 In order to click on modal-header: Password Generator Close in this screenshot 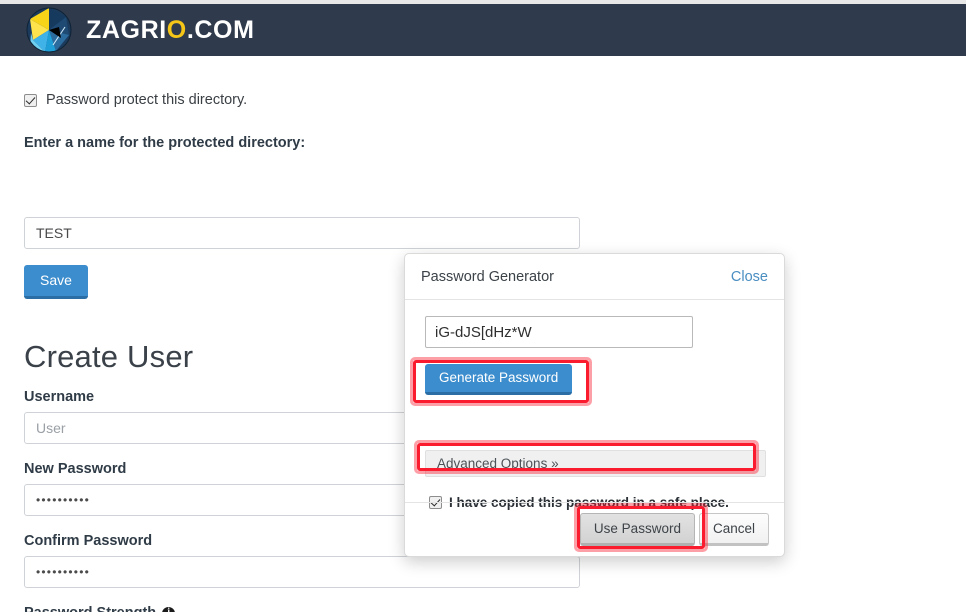, I will do `click(594, 277)`.